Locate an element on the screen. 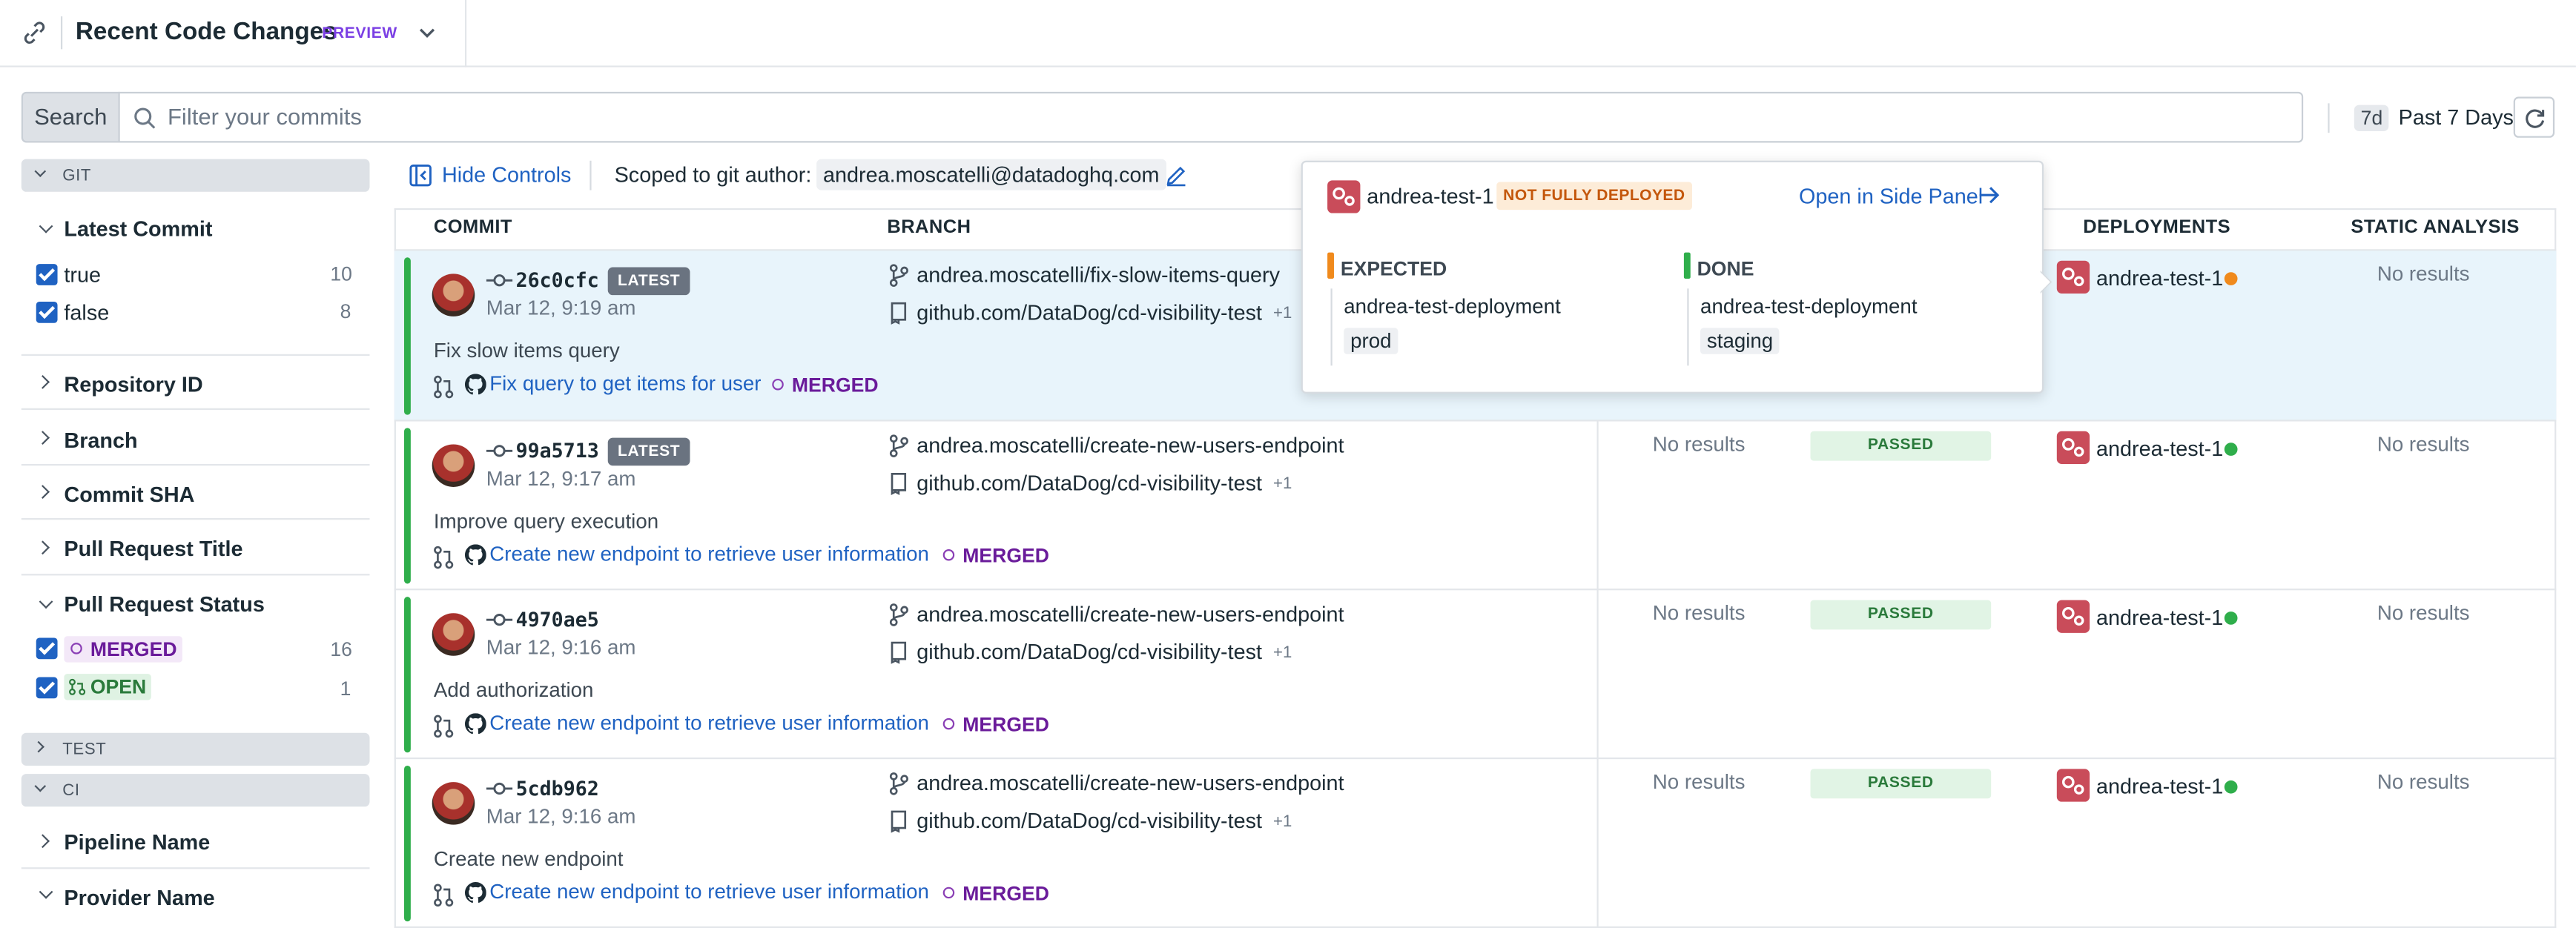 Image resolution: width=2576 pixels, height=928 pixels. deployment-service-icon is located at coordinates (2073, 785).